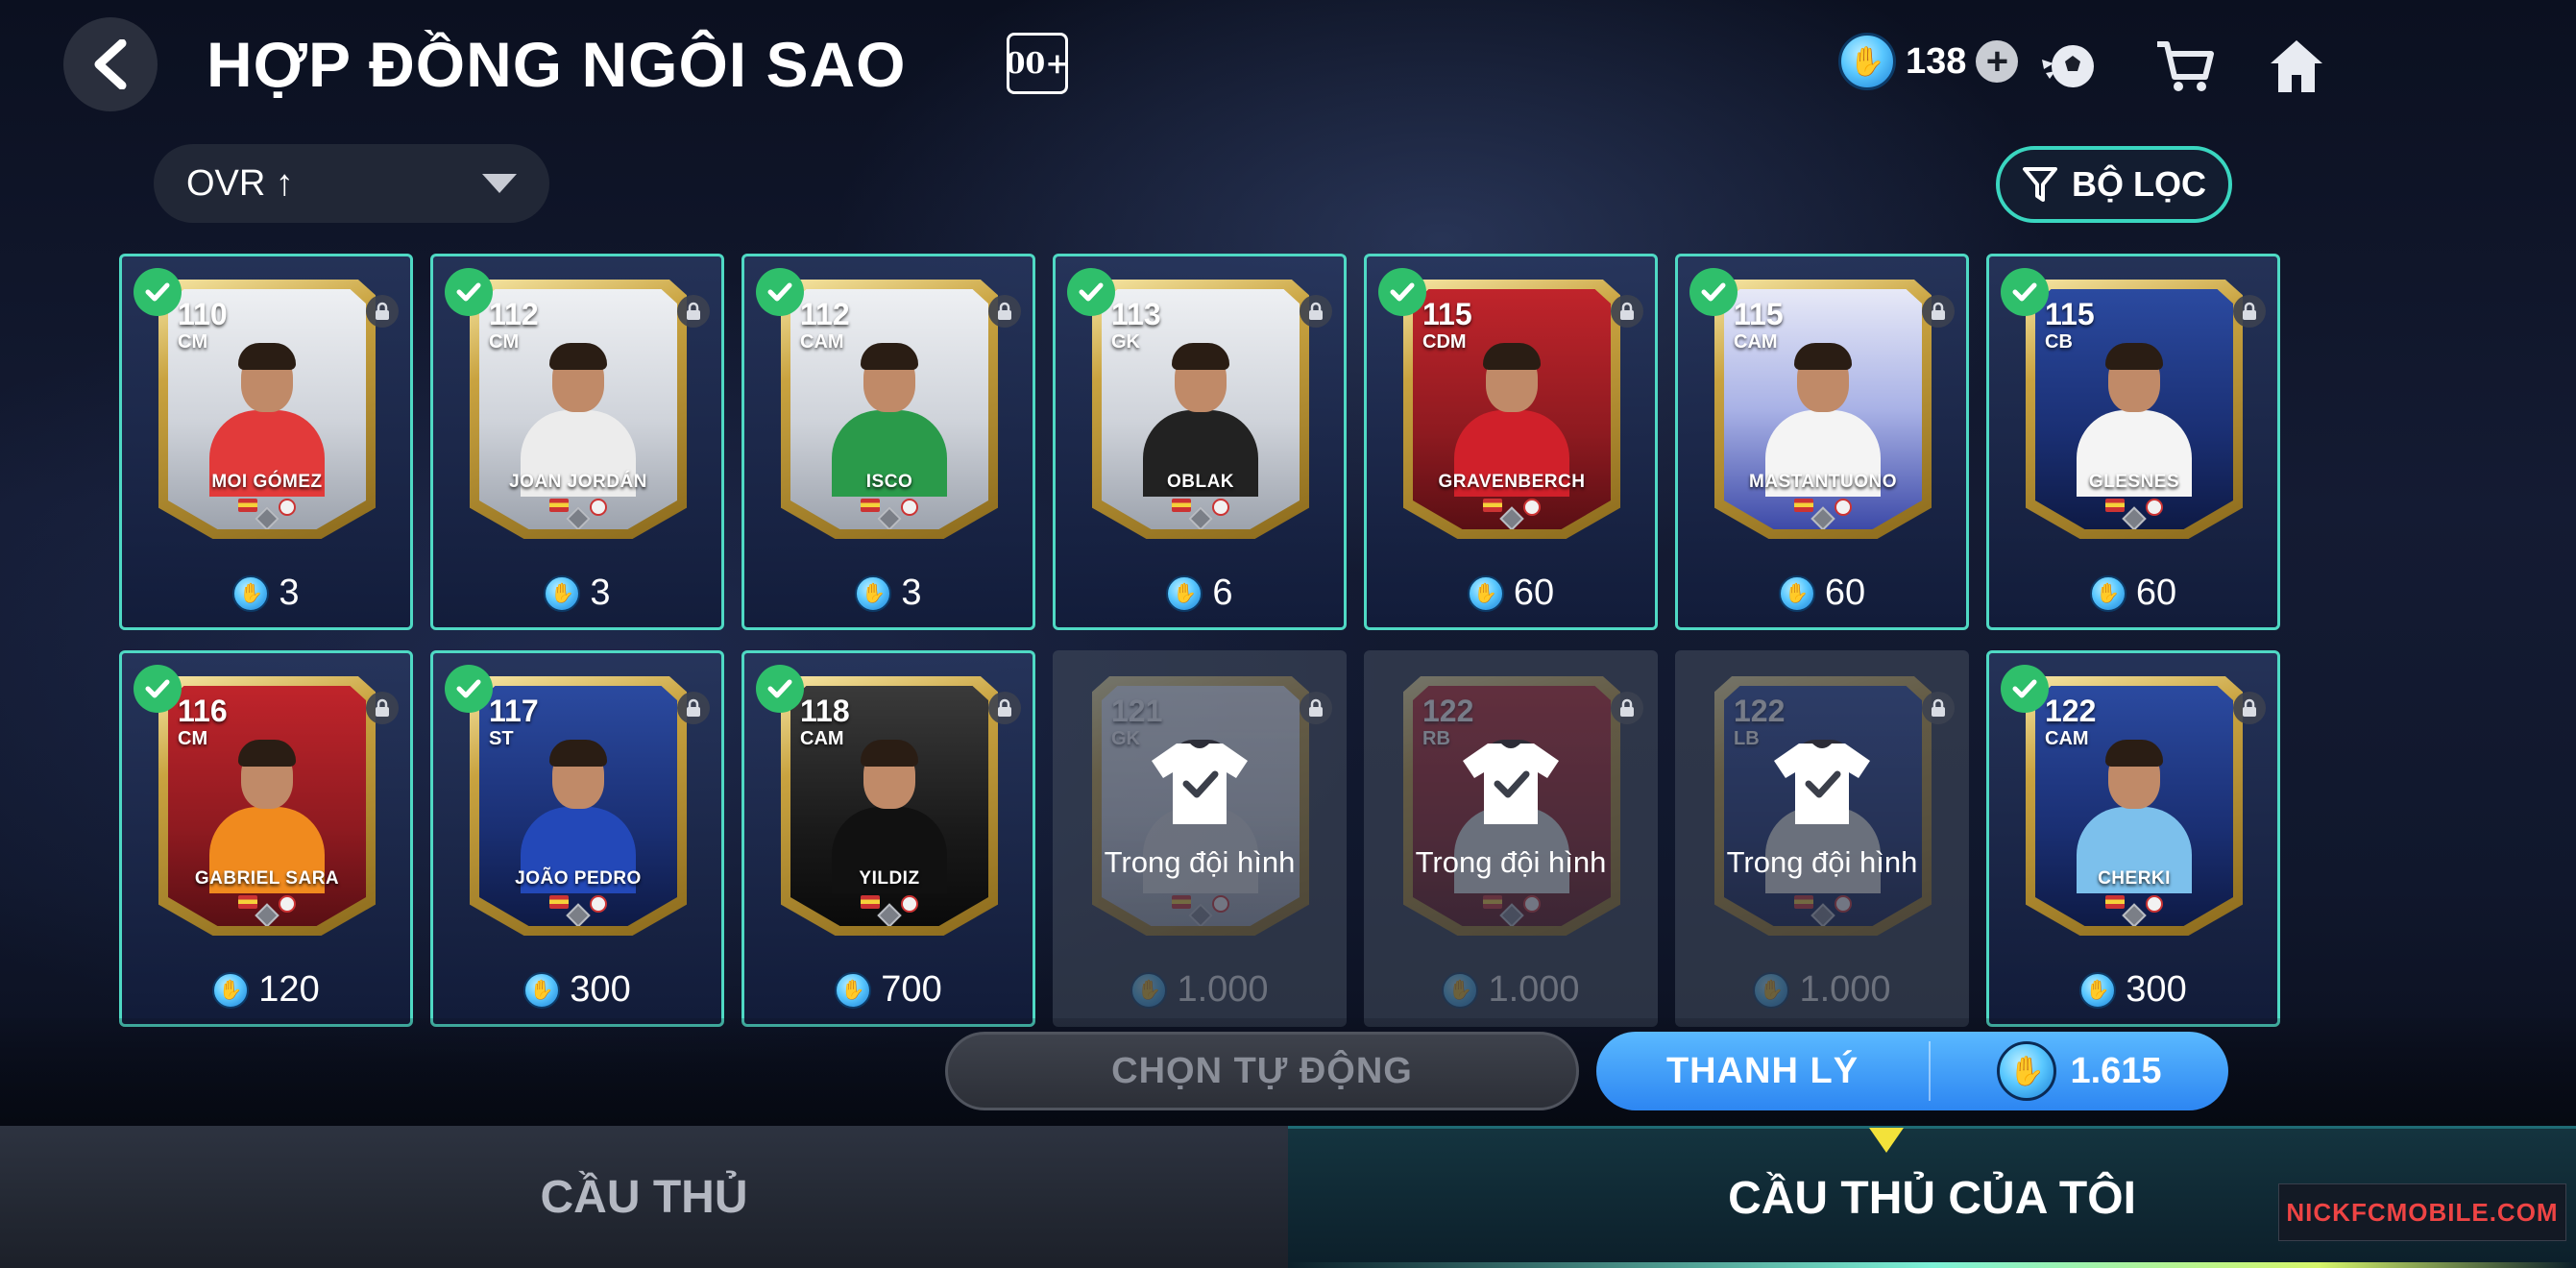 This screenshot has height=1268, width=2576. I want to click on sort-label: OVR ↑, so click(240, 183).